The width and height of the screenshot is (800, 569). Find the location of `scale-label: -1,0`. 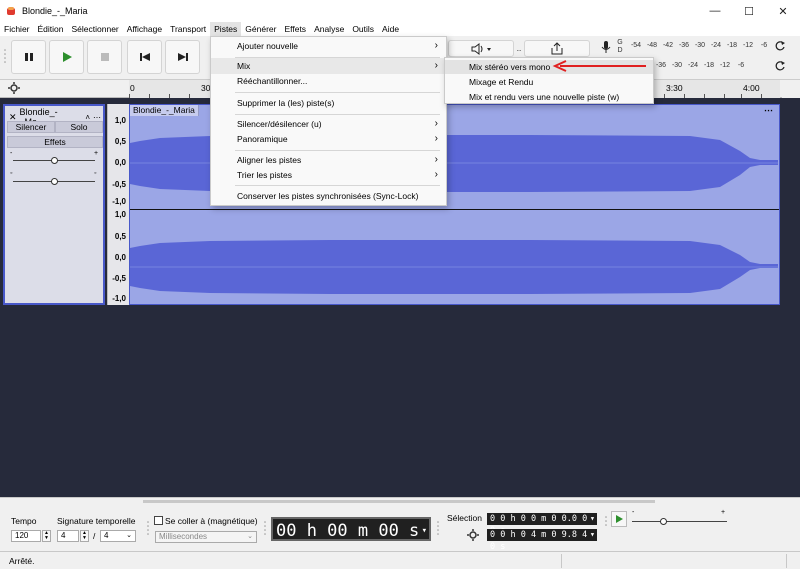

scale-label: -1,0 is located at coordinates (119, 201).